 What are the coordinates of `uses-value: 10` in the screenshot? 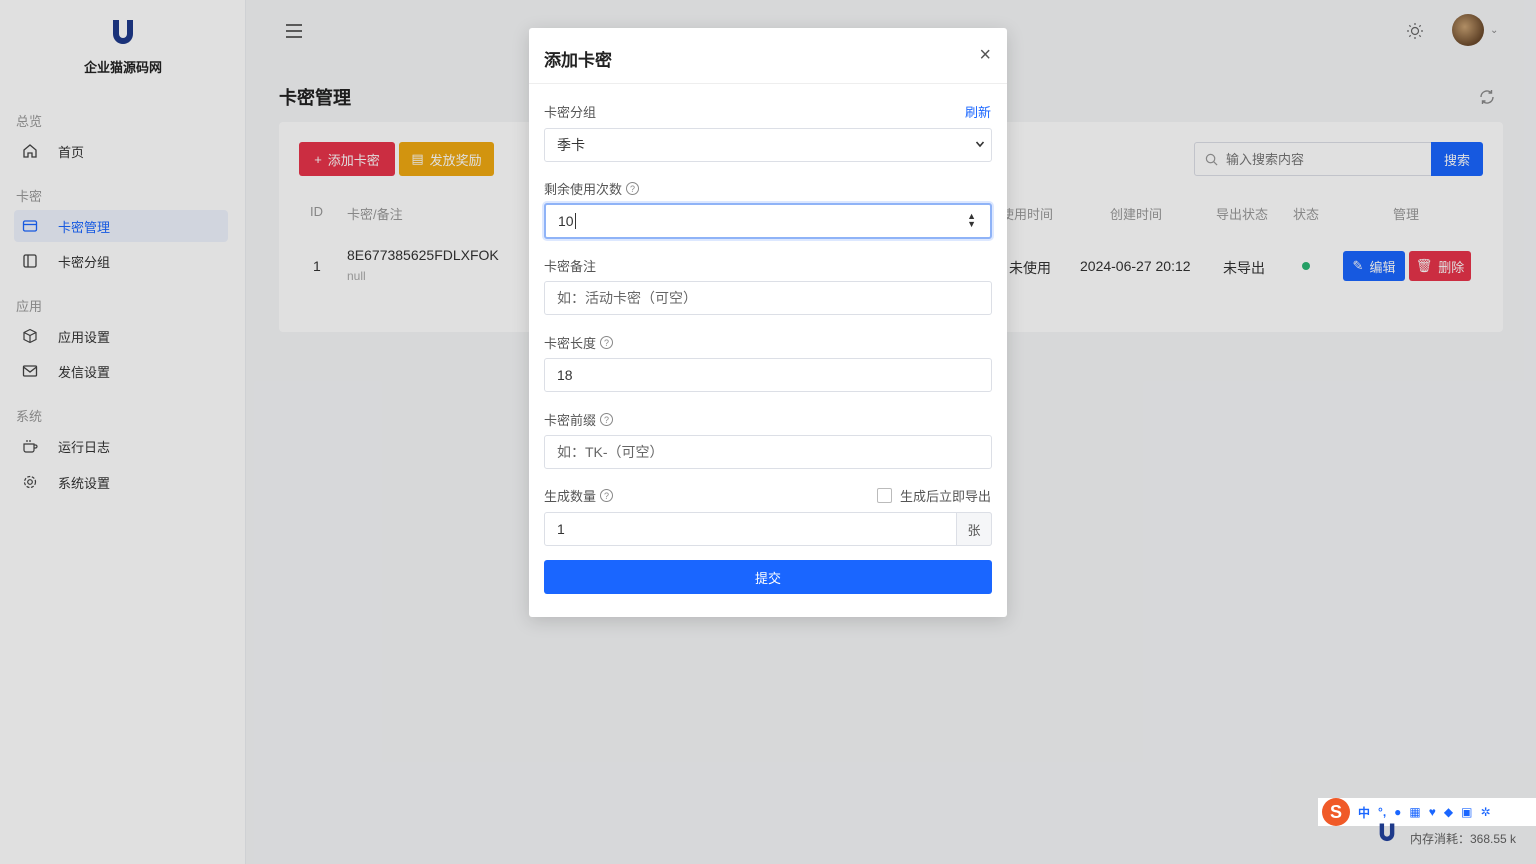 It's located at (566, 221).